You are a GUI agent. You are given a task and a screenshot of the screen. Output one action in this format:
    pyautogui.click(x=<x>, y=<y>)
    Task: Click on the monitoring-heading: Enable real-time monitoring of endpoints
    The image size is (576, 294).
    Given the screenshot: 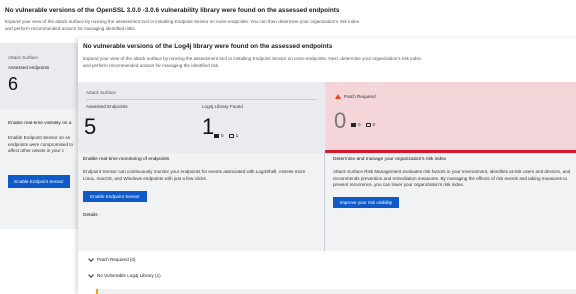 What is the action you would take?
    pyautogui.click(x=126, y=159)
    